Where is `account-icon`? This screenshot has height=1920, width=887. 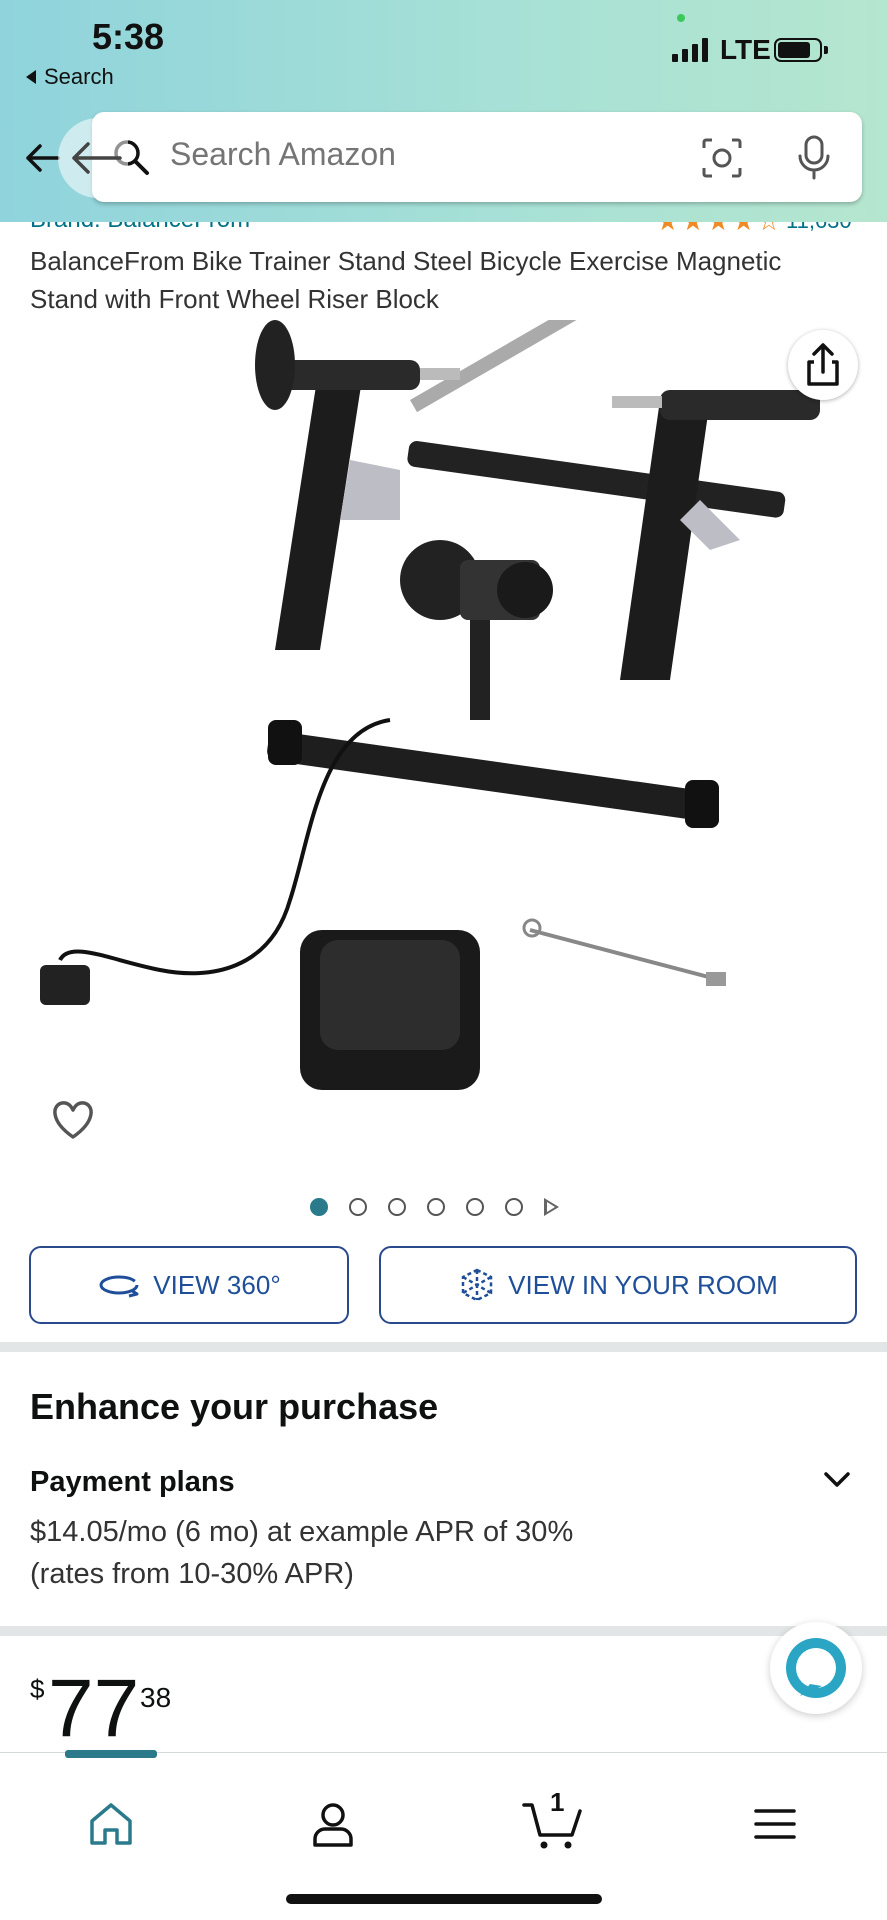
account-icon is located at coordinates (333, 1824).